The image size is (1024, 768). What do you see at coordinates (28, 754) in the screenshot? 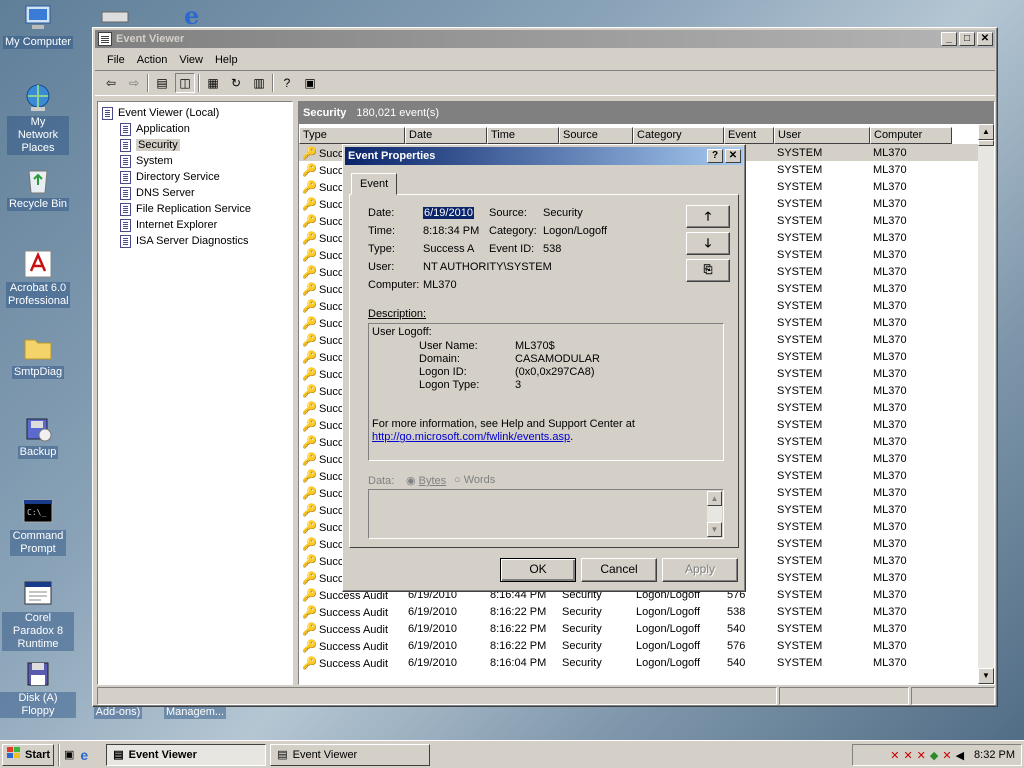
I see `start-button: Start` at bounding box center [28, 754].